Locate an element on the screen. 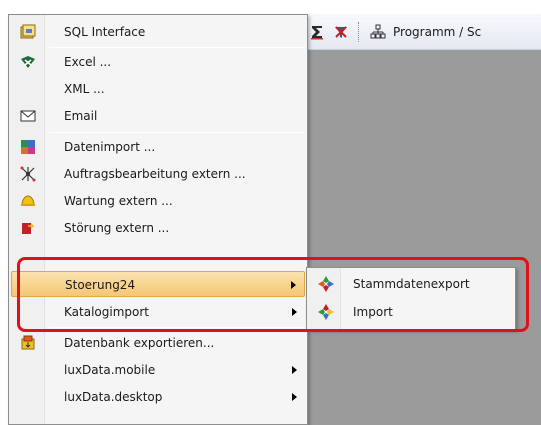  hierarchy-icon is located at coordinates (378, 32).